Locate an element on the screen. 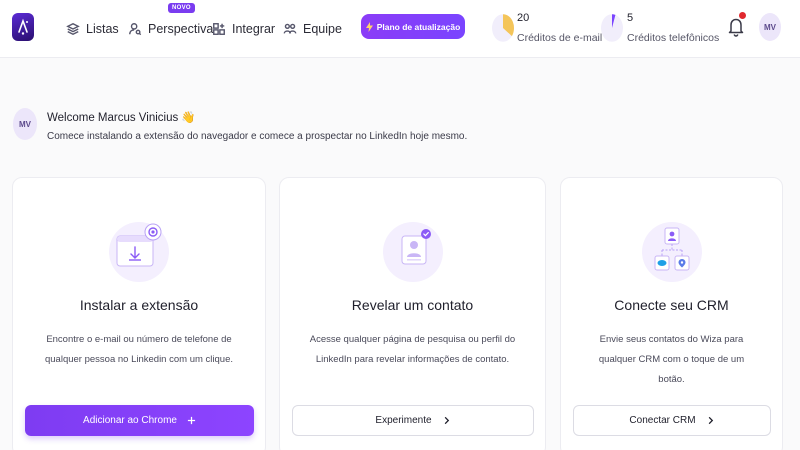 The height and width of the screenshot is (450, 800). add-to-chrome-label: Adicionar ao Chrome is located at coordinates (130, 420).